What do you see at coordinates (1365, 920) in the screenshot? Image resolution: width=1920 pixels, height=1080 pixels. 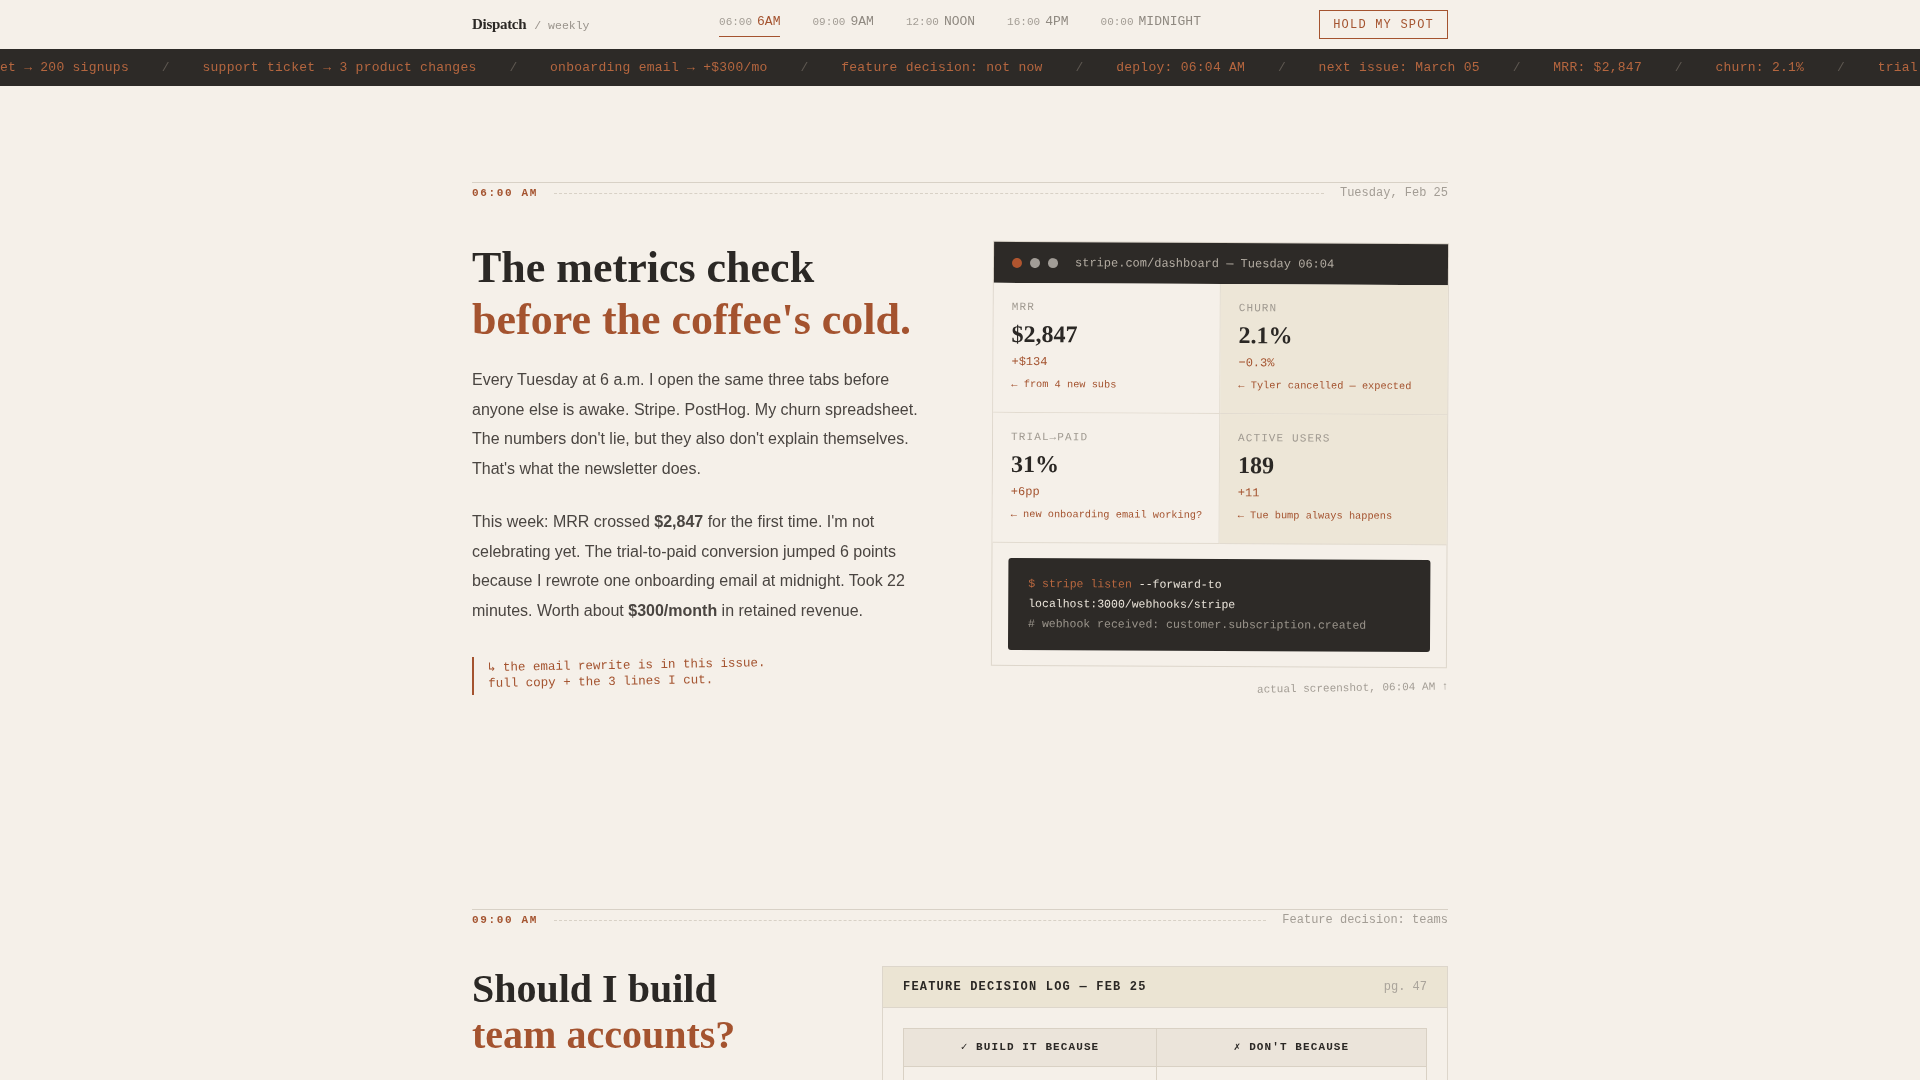 I see `section-aside: Feature decision: teams` at bounding box center [1365, 920].